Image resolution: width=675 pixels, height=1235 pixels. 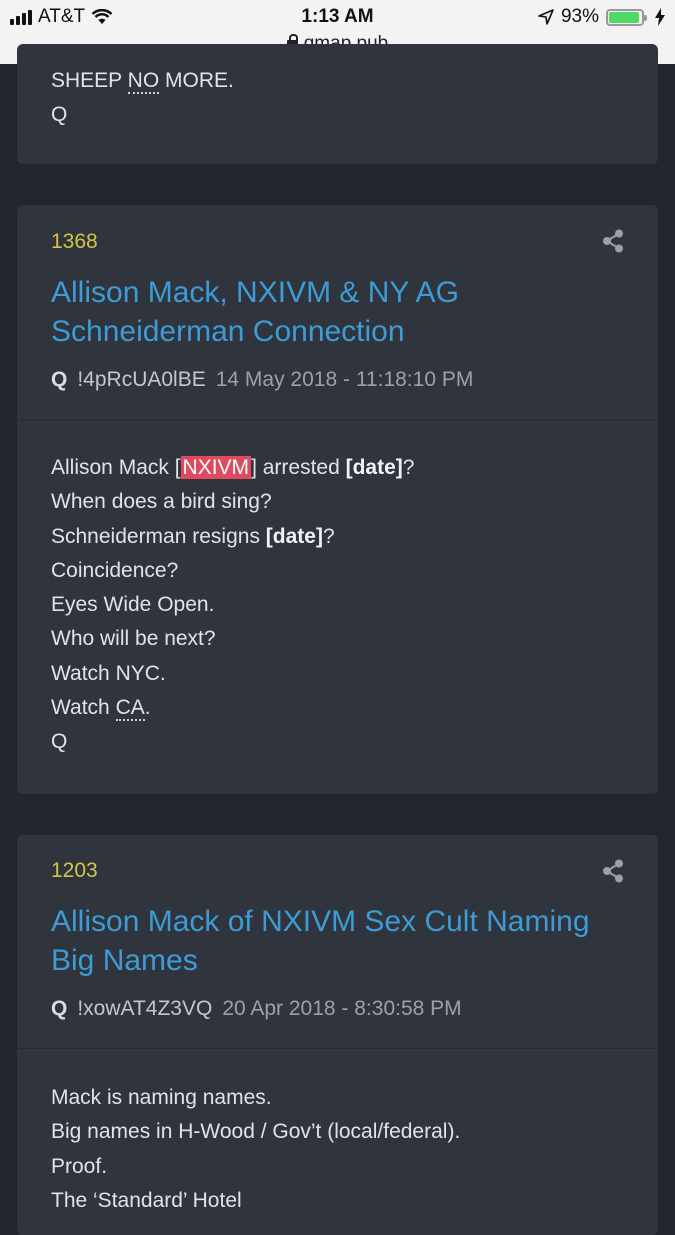 I want to click on body-line: Watch NYC., so click(x=108, y=673).